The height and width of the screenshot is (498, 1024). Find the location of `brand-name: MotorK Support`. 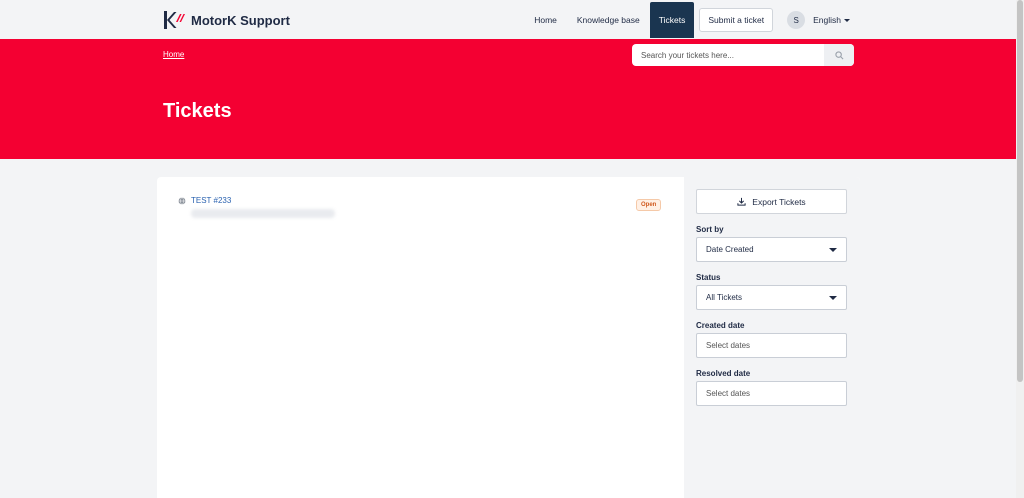

brand-name: MotorK Support is located at coordinates (240, 20).